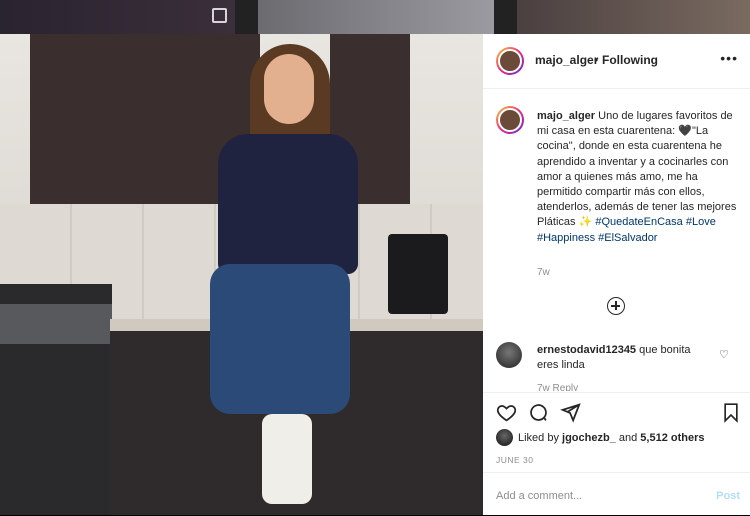  What do you see at coordinates (701, 222) in the screenshot?
I see `hashtag-link: #Love` at bounding box center [701, 222].